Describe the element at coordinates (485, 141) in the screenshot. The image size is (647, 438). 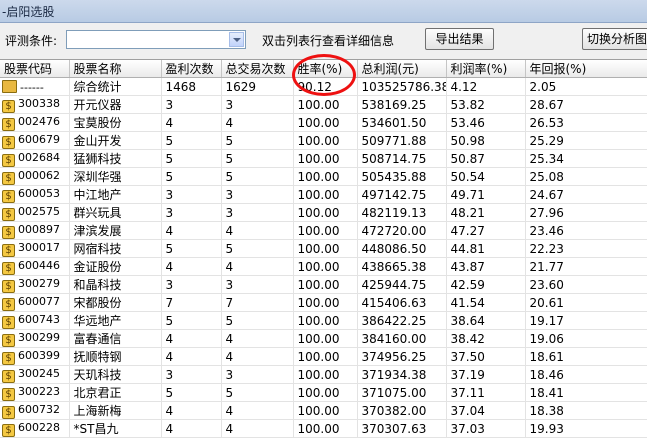
I see `cell-margin: 50.98` at that location.